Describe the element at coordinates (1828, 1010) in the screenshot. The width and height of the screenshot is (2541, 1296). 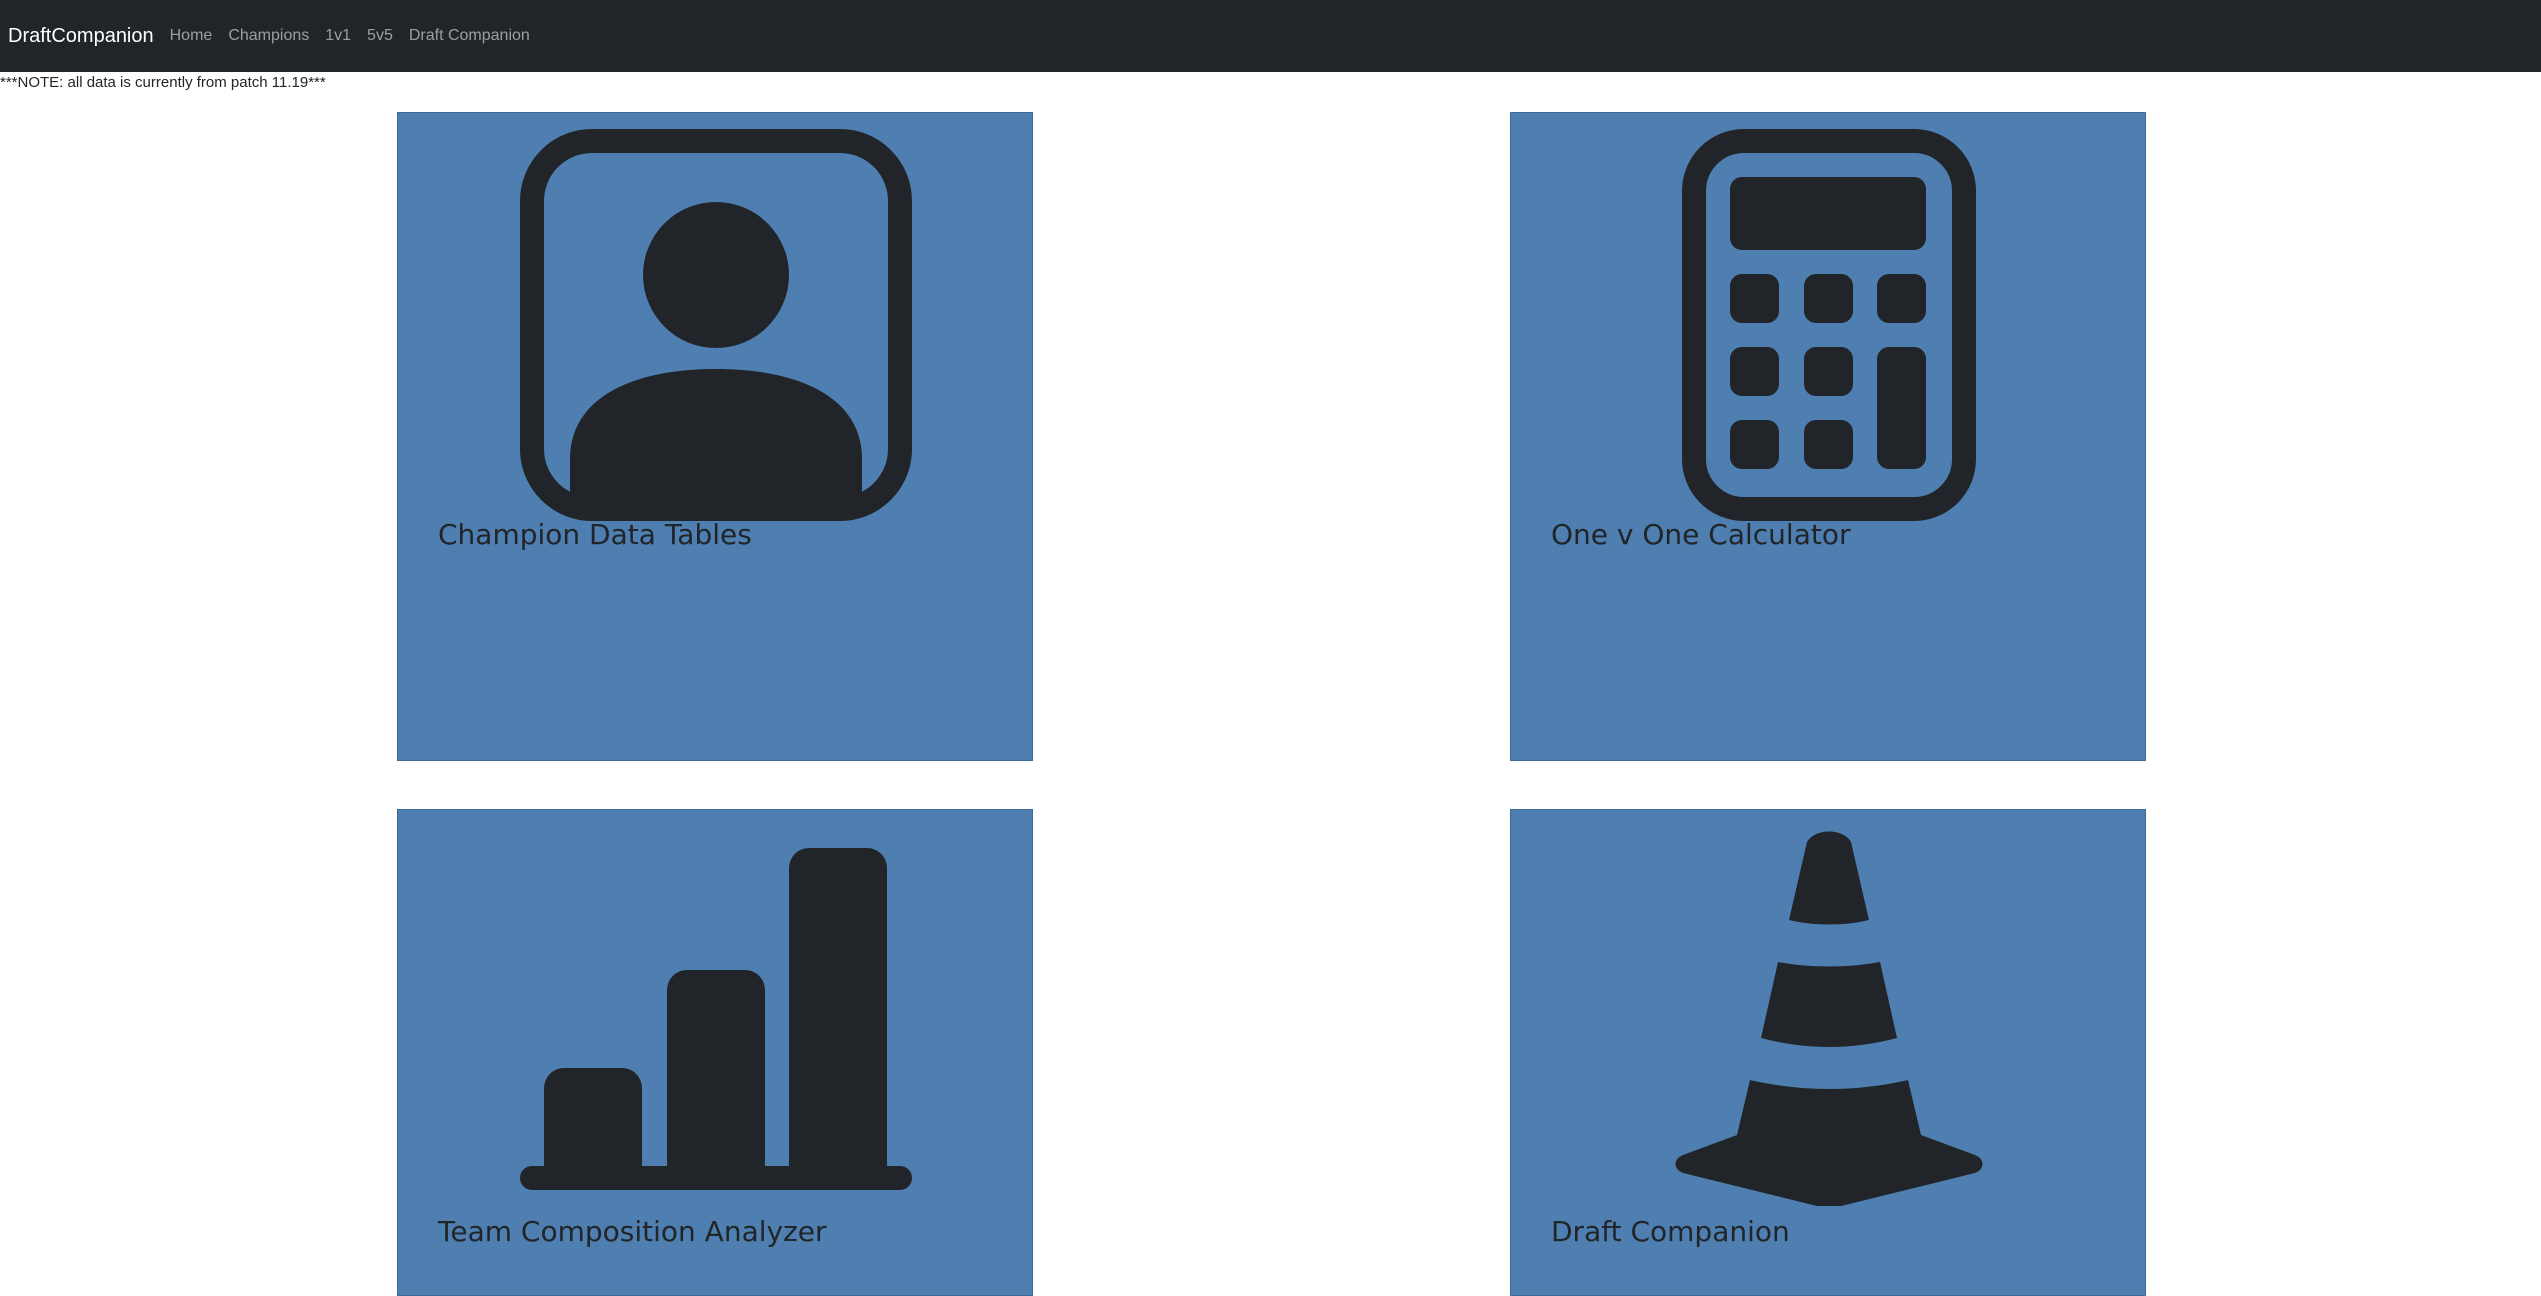
I see `cone-icon` at that location.